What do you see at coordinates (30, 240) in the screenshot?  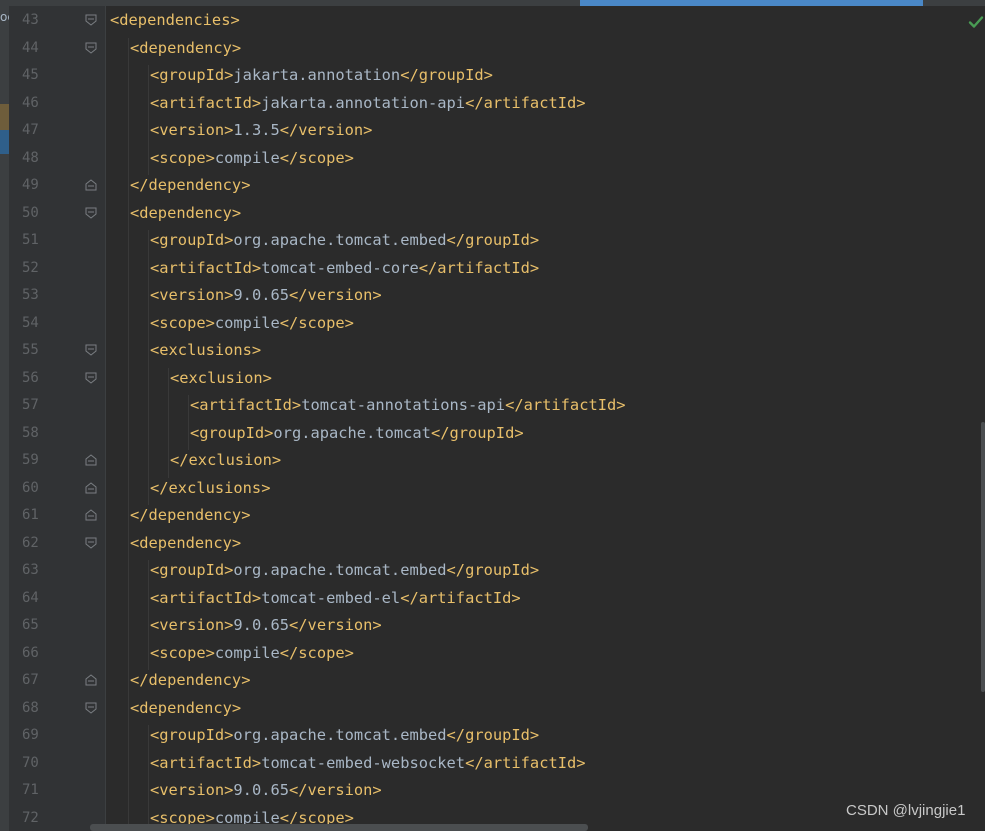 I see `line-number: 51` at bounding box center [30, 240].